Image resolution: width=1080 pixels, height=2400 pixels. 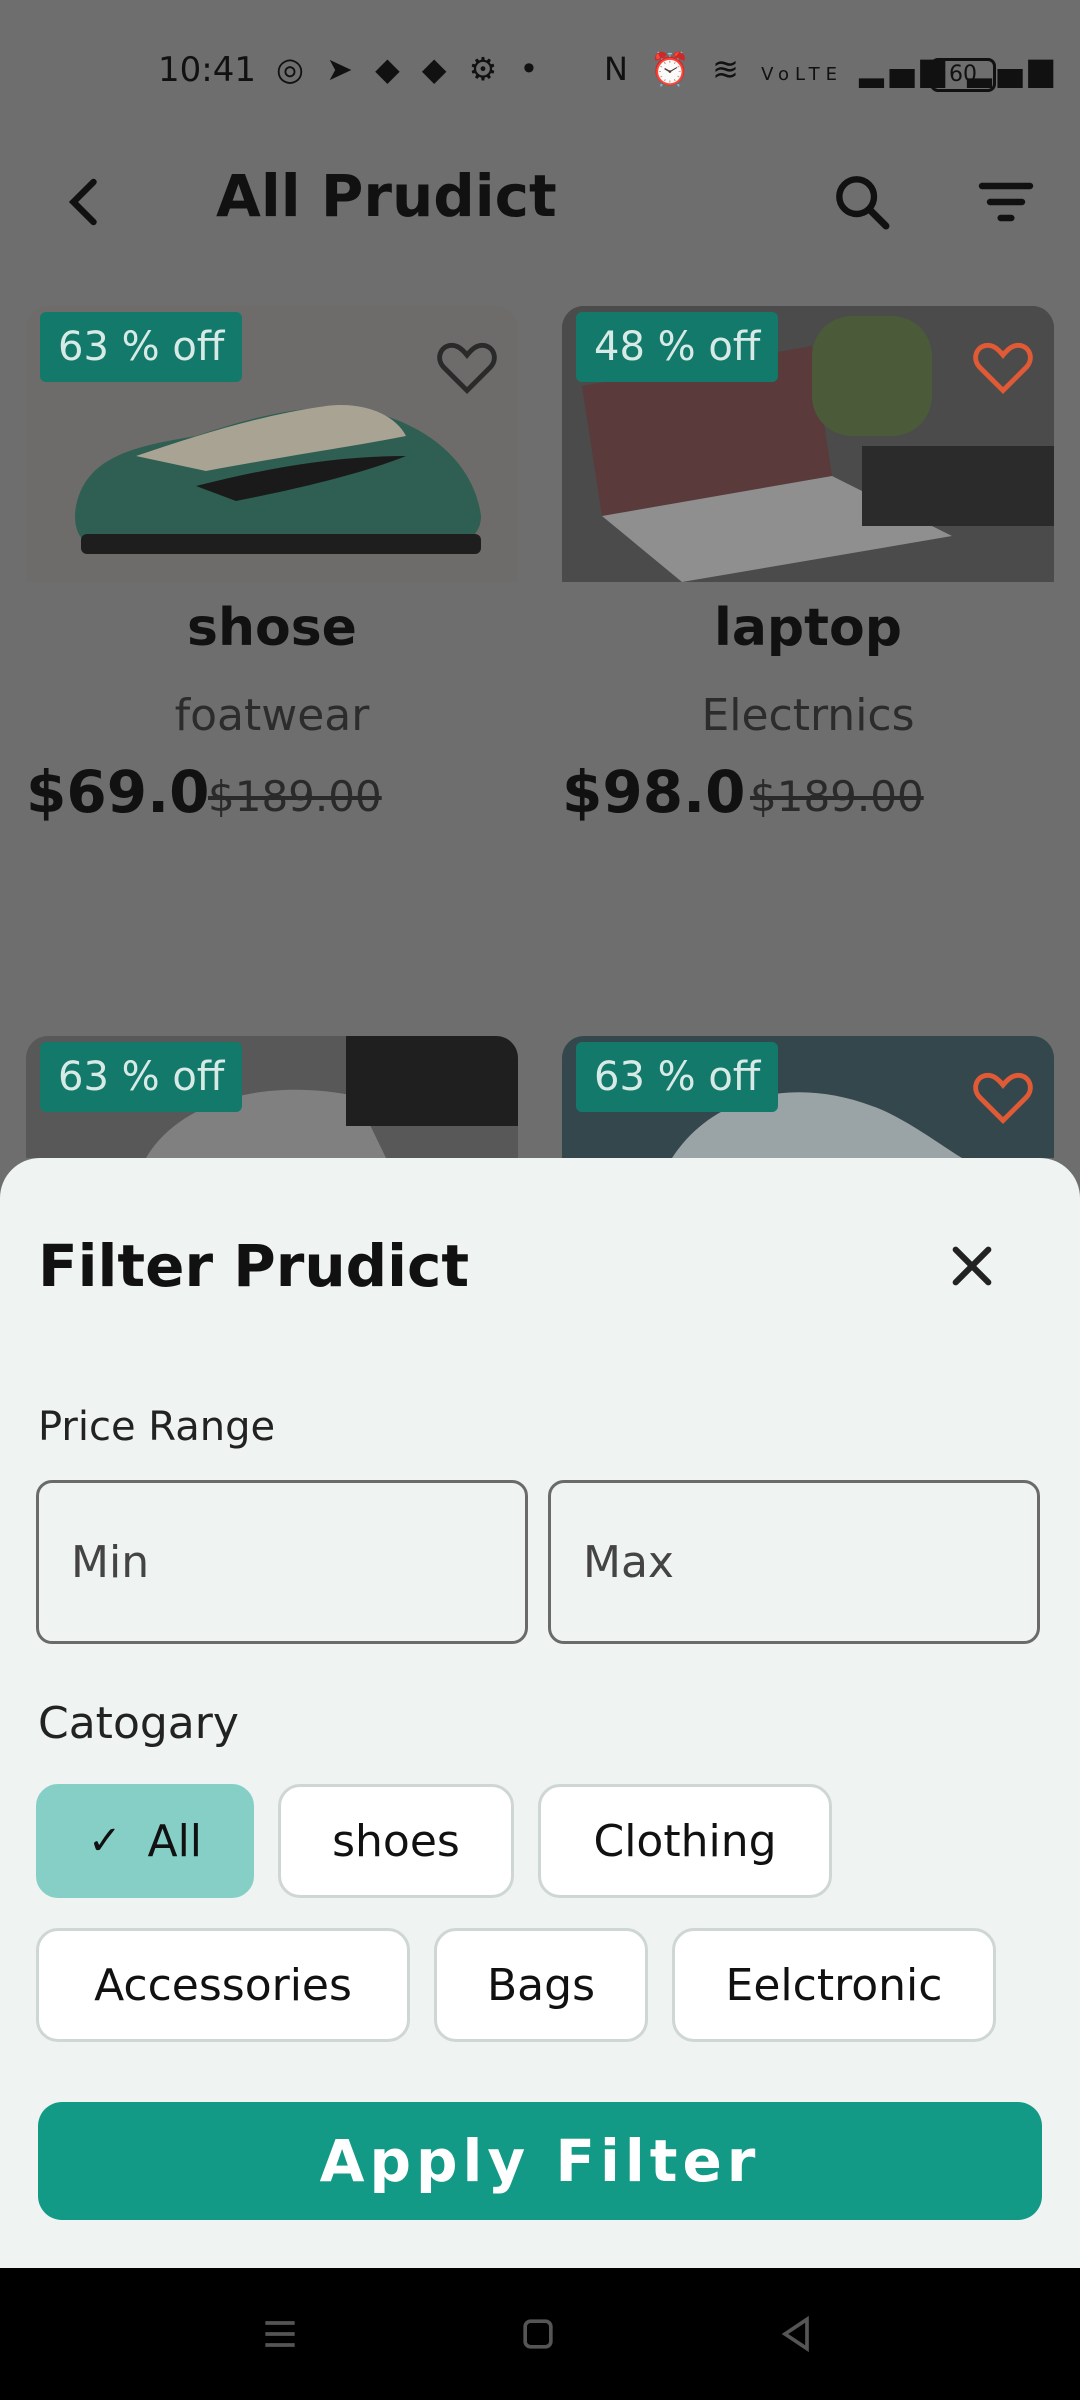 I want to click on chip-electronic: Eelctronic, so click(x=834, y=1985).